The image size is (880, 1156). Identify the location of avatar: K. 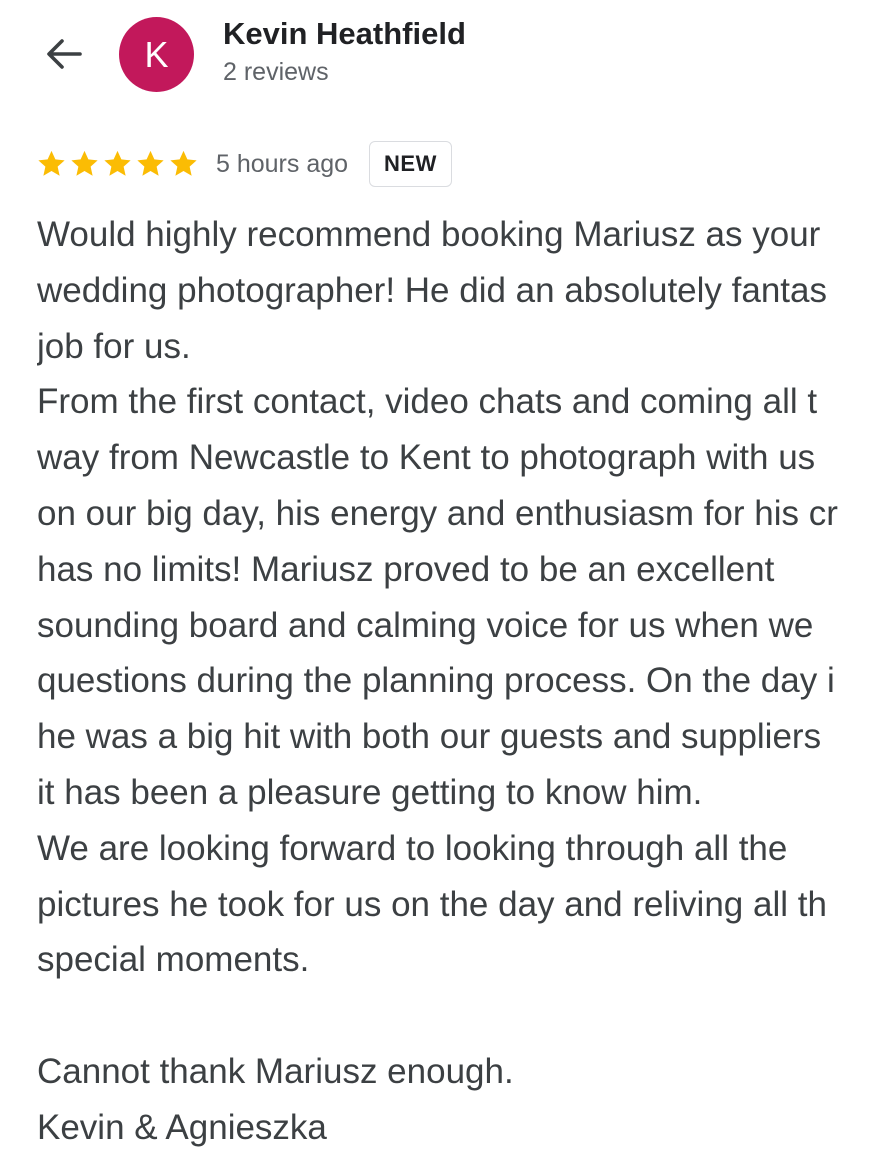
(156, 54).